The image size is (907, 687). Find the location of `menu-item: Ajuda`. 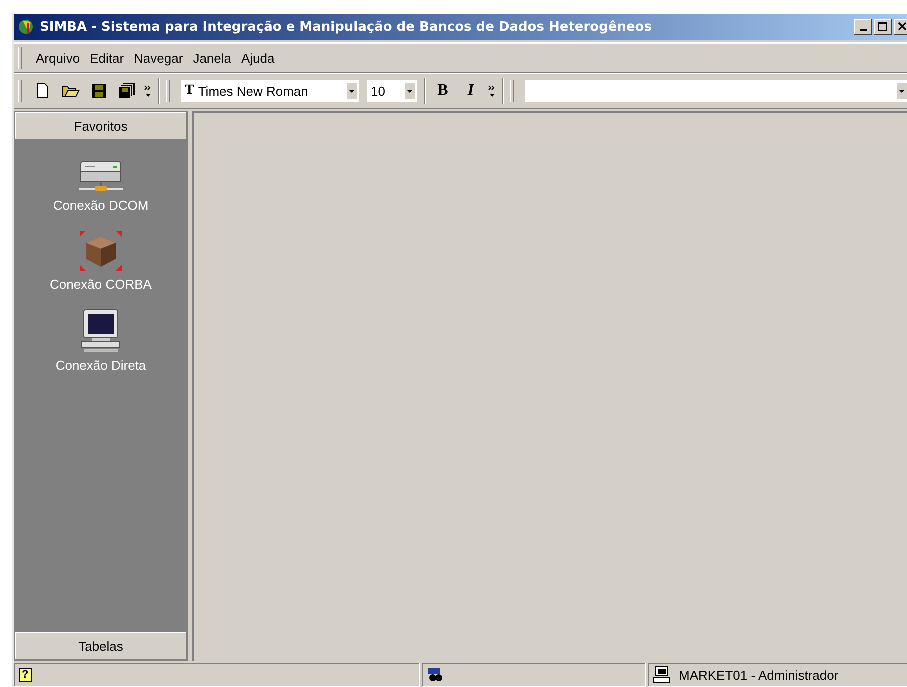

menu-item: Ajuda is located at coordinates (258, 58).